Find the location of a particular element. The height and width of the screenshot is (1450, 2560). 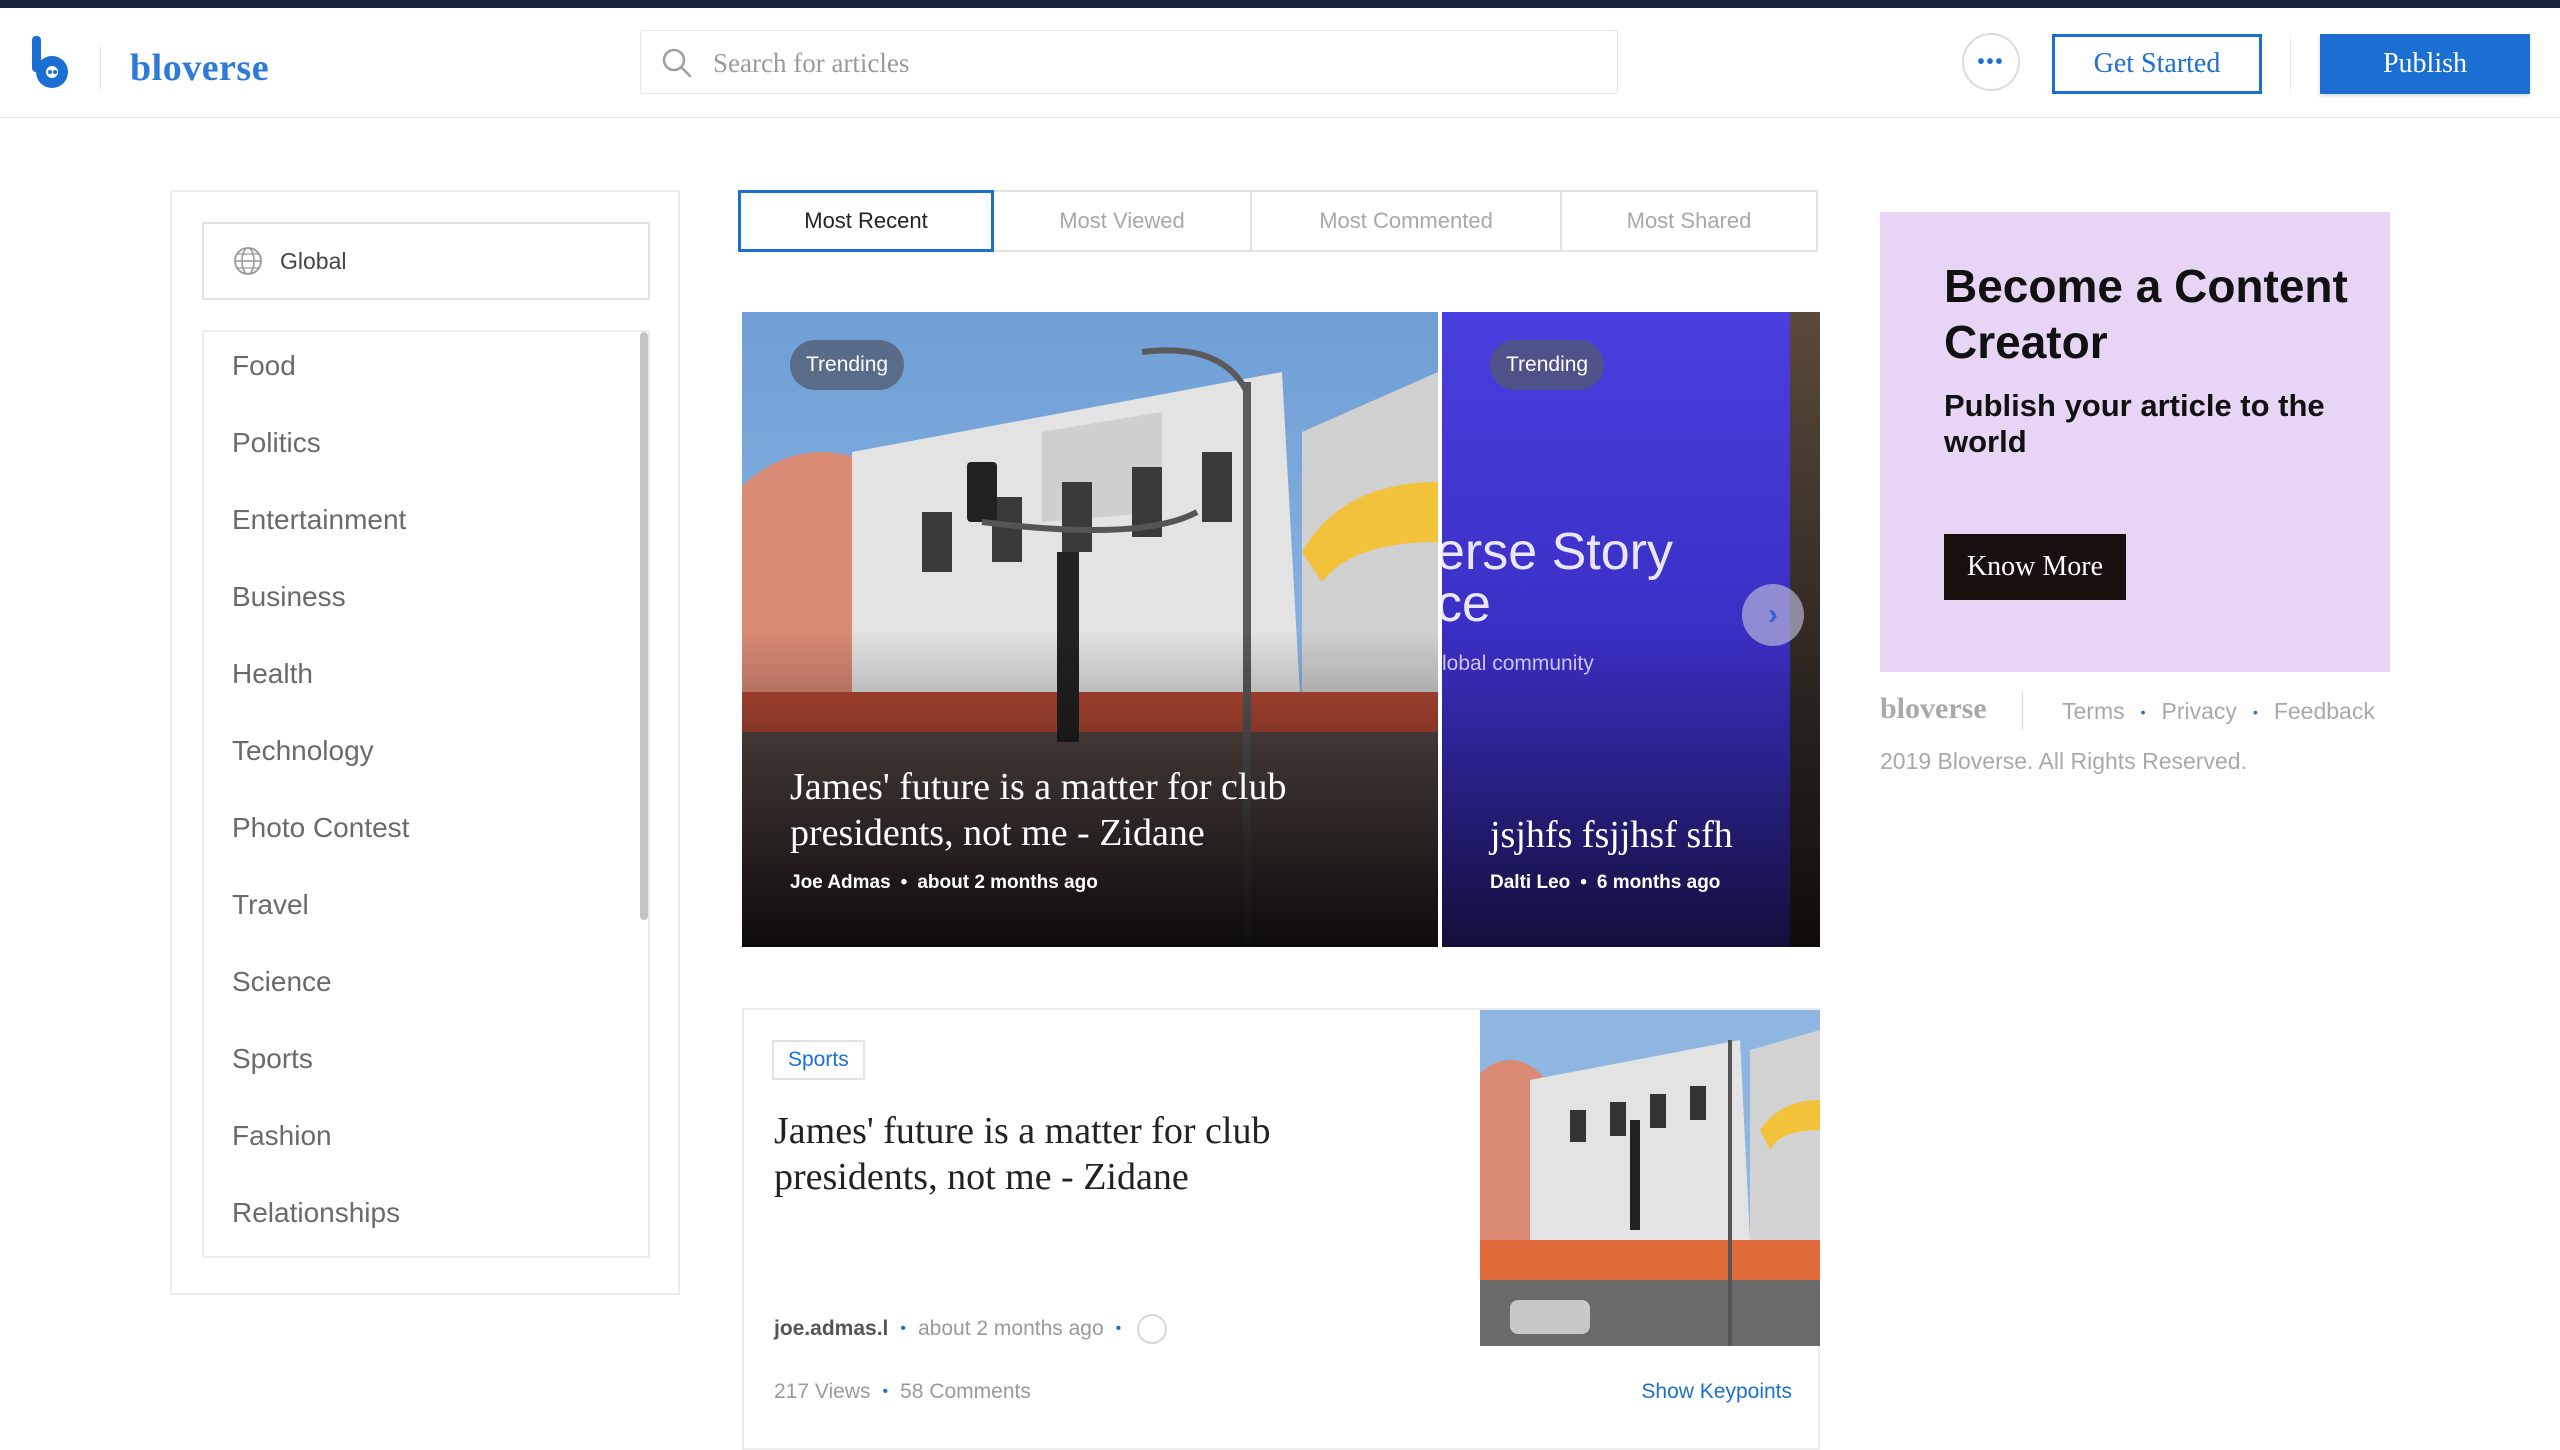

article-time: about 2 months ago is located at coordinates (1011, 1328).